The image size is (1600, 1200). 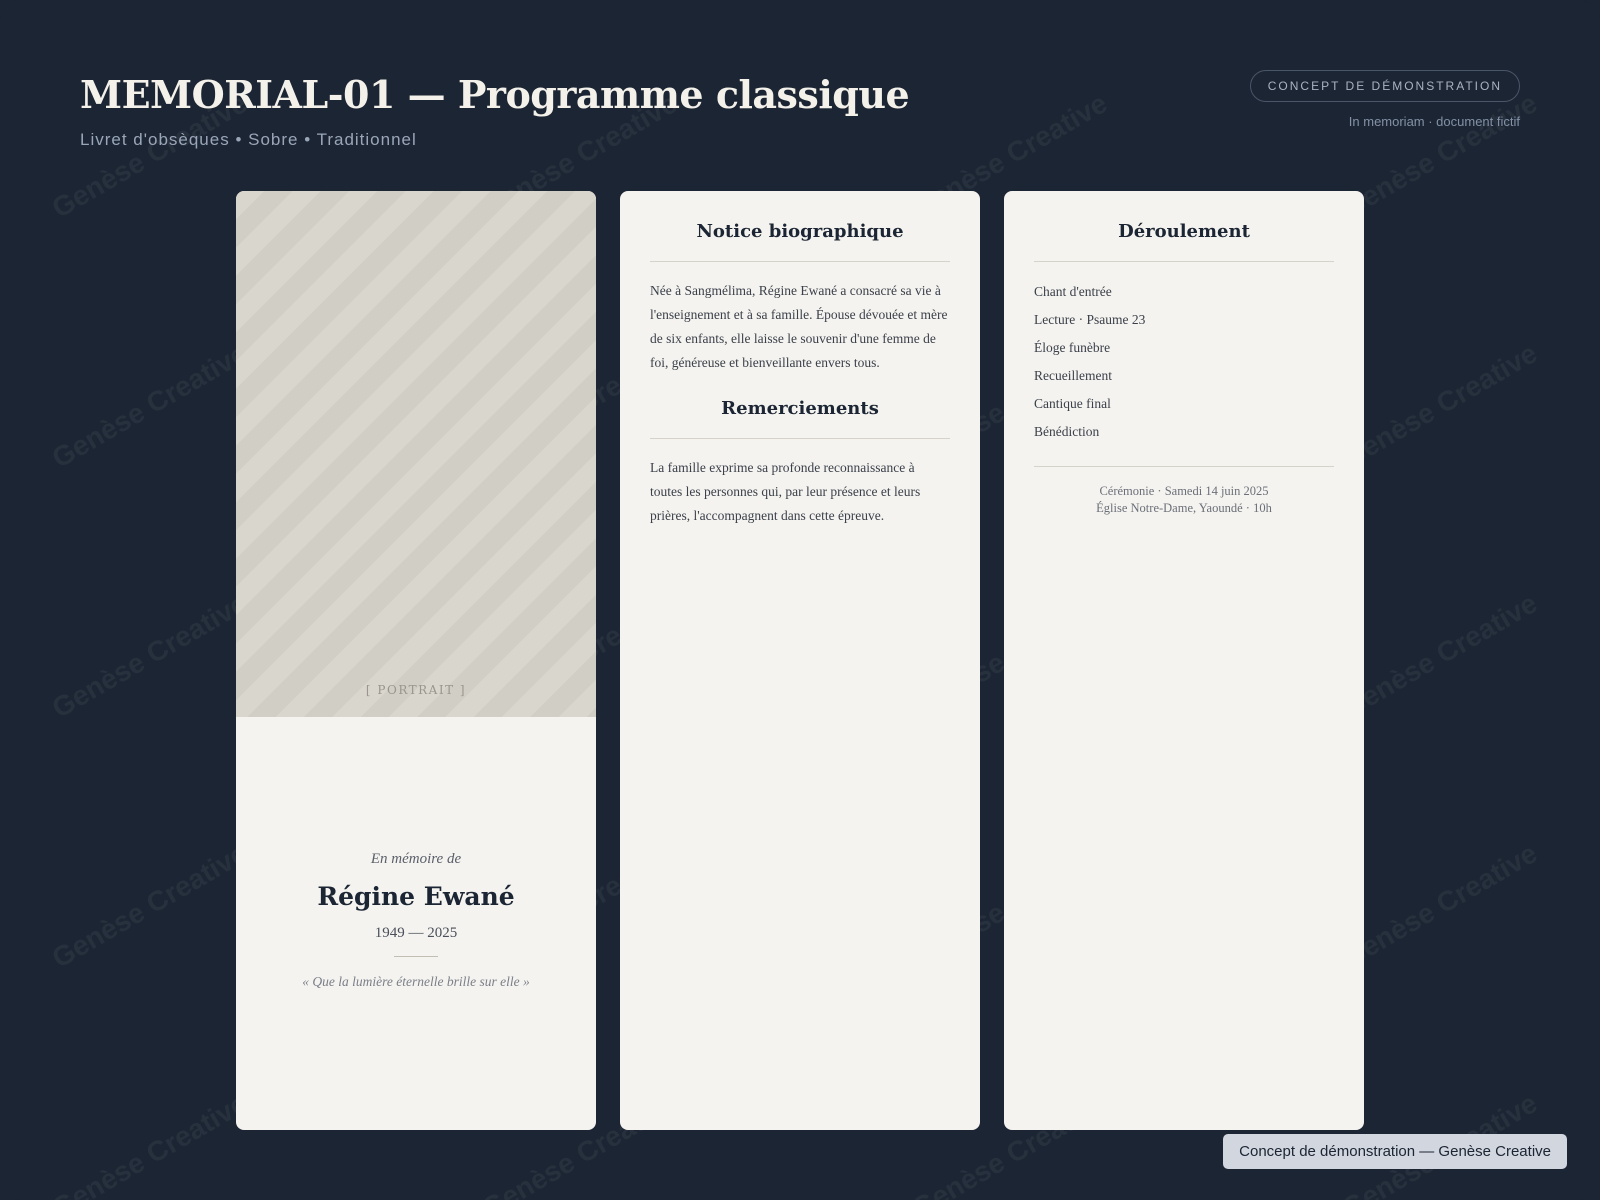 What do you see at coordinates (248, 139) in the screenshot?
I see `page-subtitle: Livret d'obsèques • Sobre • Traditionnel` at bounding box center [248, 139].